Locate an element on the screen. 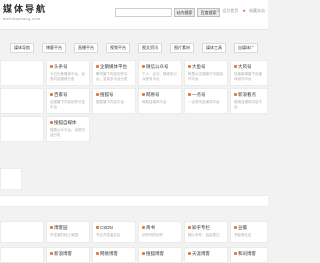 This screenshot has height=263, width=320. card-desc: 开发者的网上家园 is located at coordinates (64, 235).